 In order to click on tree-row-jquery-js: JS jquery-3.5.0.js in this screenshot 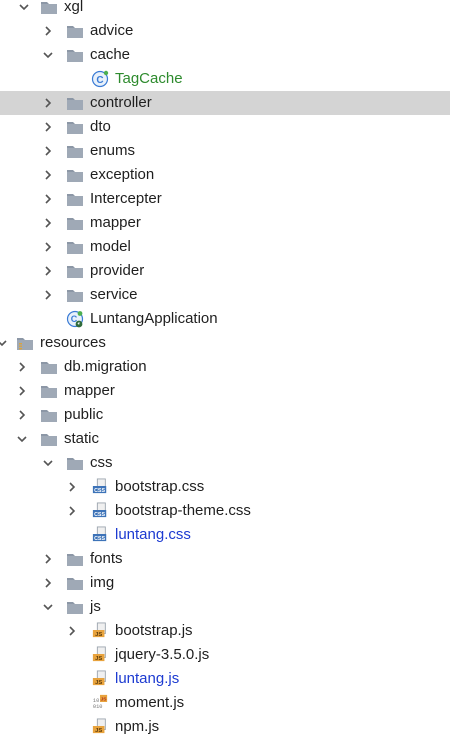, I will do `click(225, 655)`.